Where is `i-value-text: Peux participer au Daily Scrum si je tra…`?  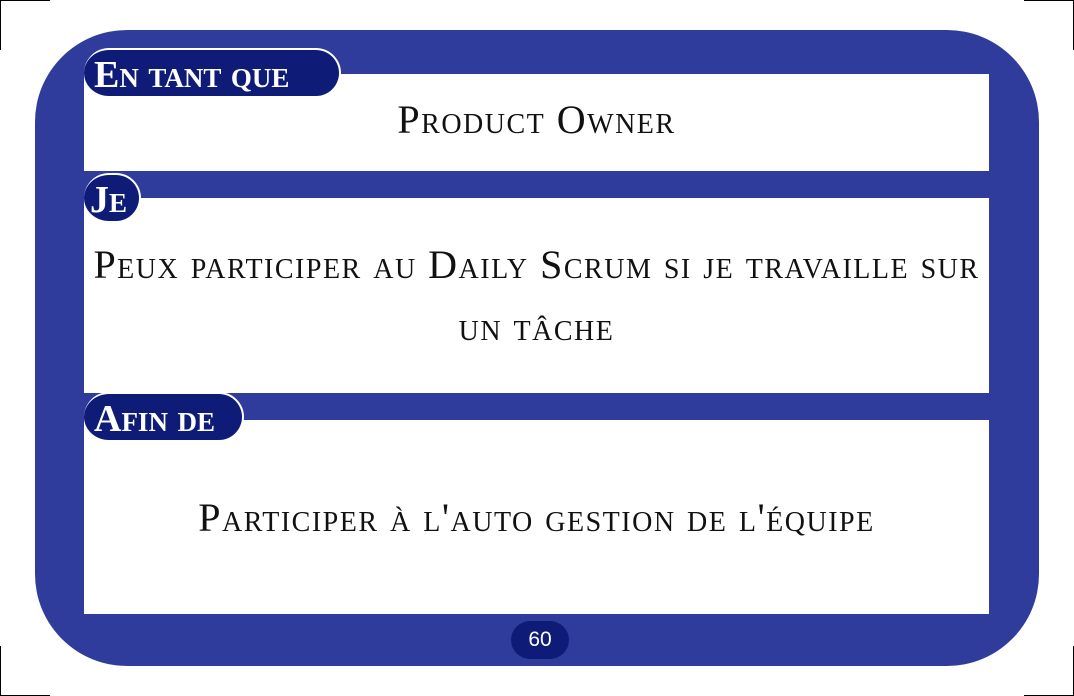 i-value-text: Peux participer au Daily Scrum si je tra… is located at coordinates (536, 295).